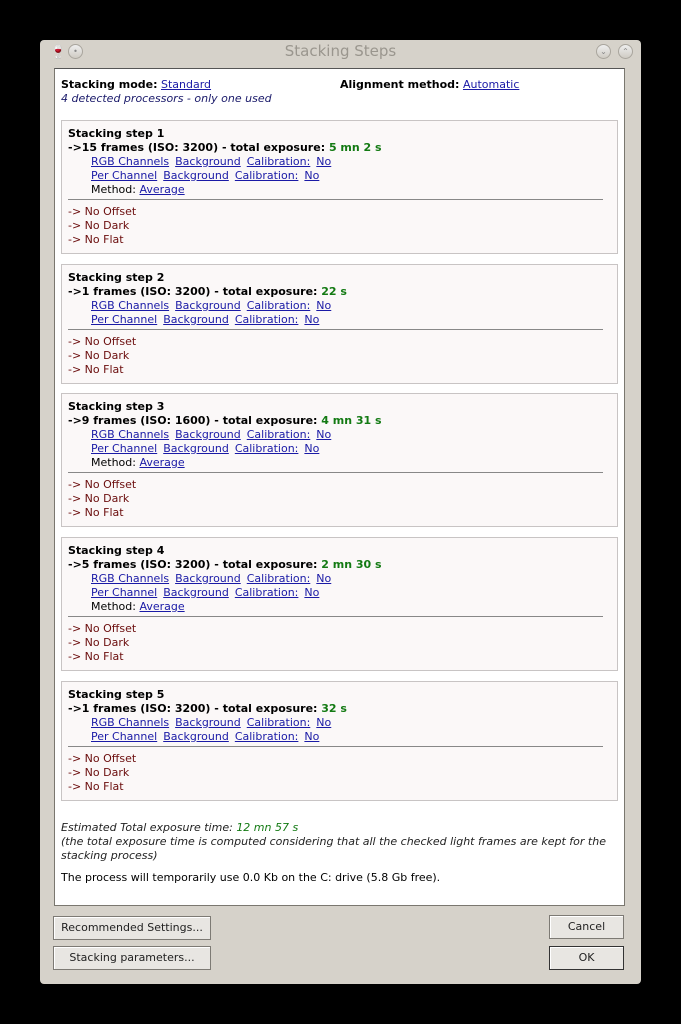  What do you see at coordinates (96, 786) in the screenshot?
I see `no-flat: -> No Flat` at bounding box center [96, 786].